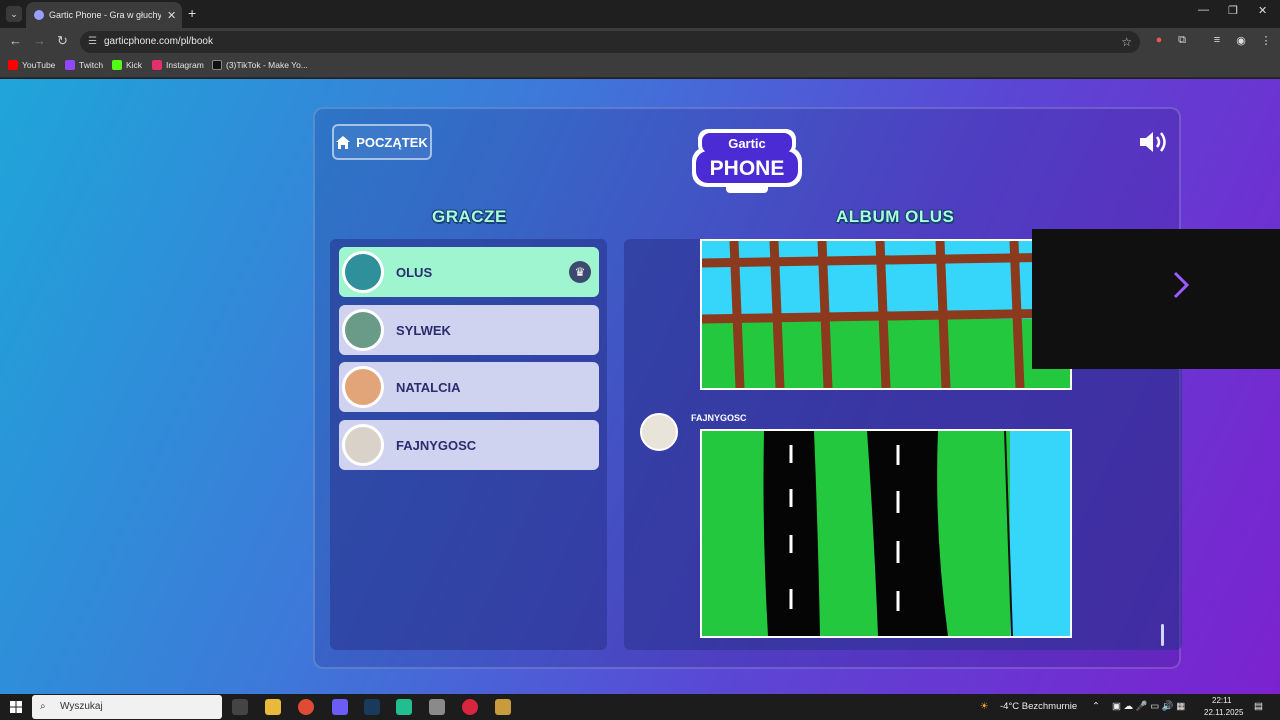 The width and height of the screenshot is (1280, 720). Describe the element at coordinates (16, 707) in the screenshot. I see `windows-start-icon` at that location.